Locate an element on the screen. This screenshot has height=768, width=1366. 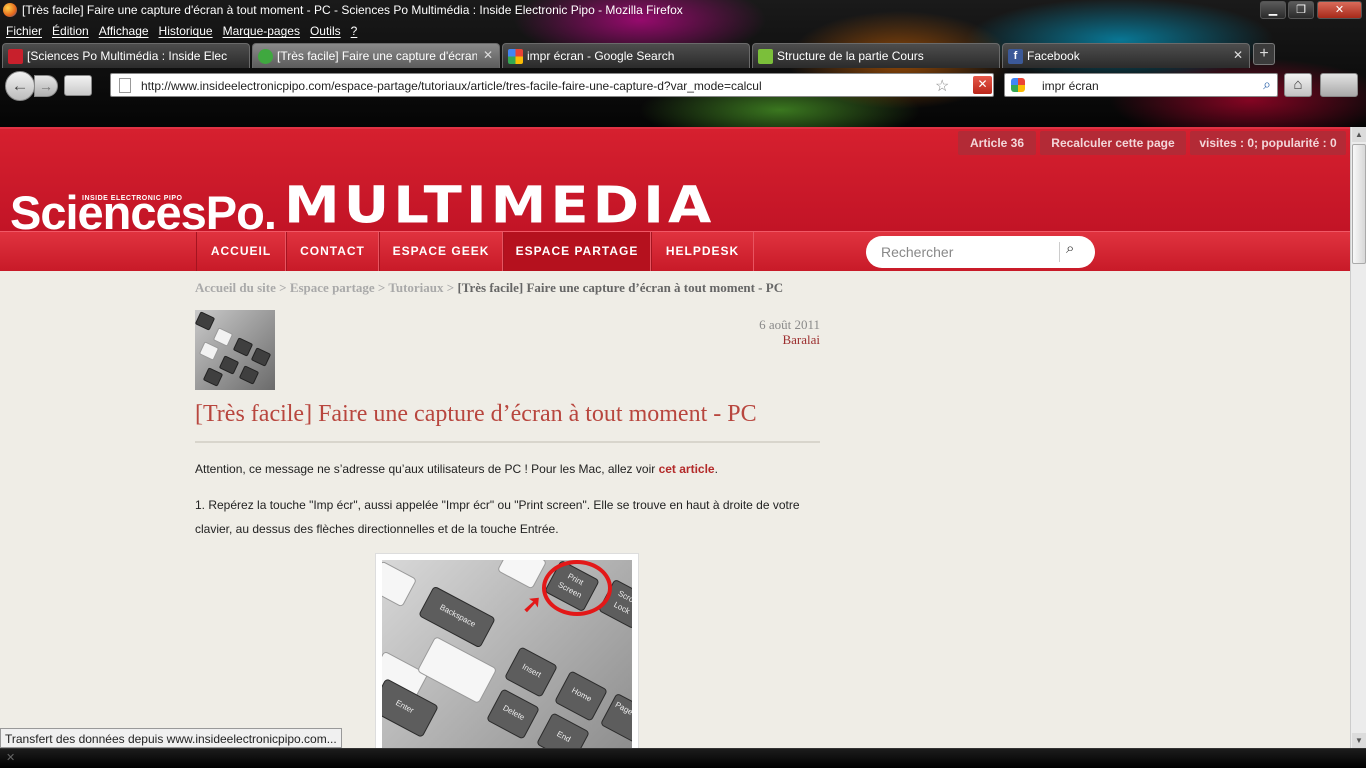
breadcrumb-espace-partage: Espace partage is located at coordinates (332, 287).